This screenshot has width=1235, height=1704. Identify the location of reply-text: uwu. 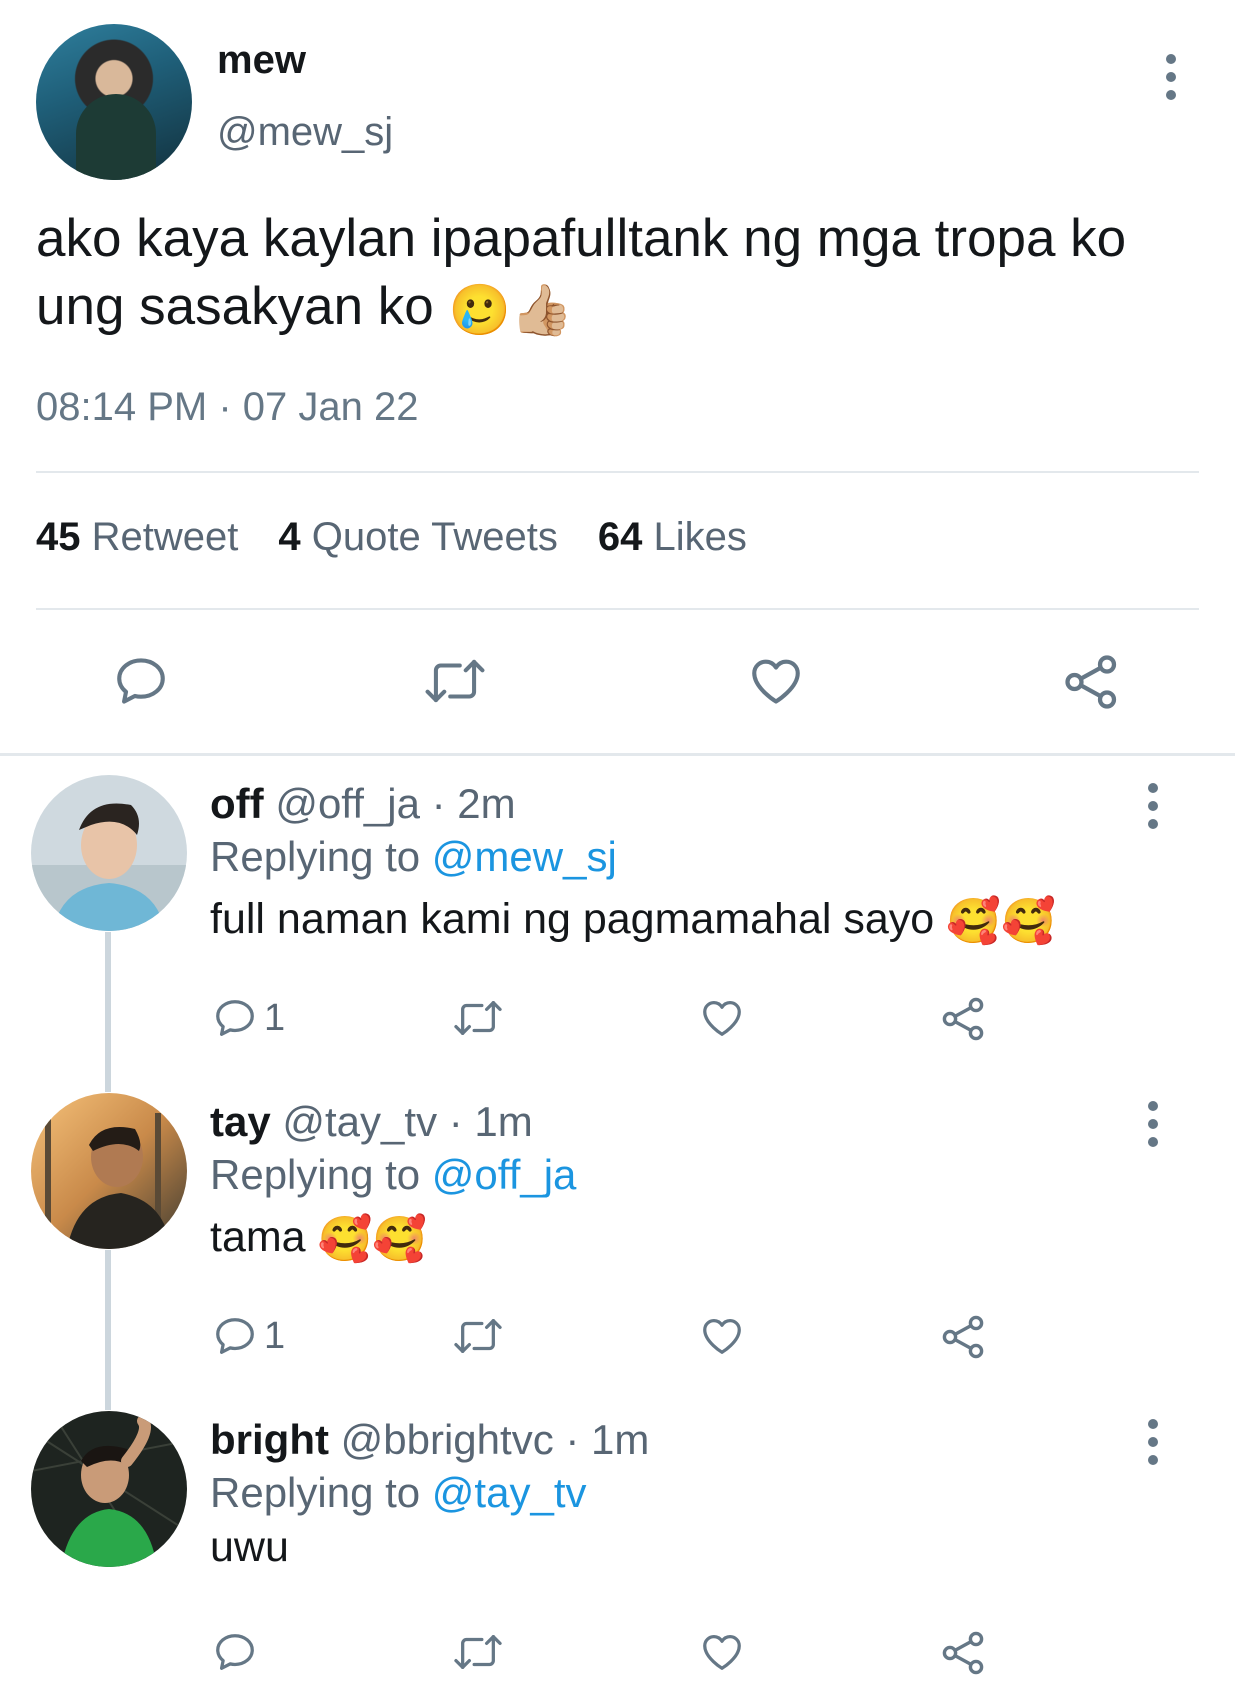
(249, 1547).